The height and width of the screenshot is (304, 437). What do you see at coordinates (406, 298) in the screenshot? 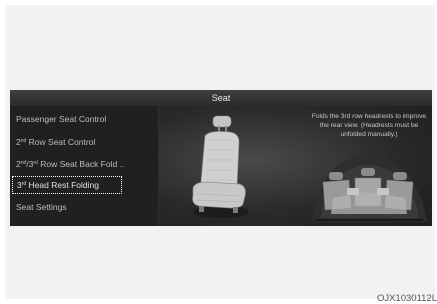
I see `figure-code: OJX1030112L` at bounding box center [406, 298].